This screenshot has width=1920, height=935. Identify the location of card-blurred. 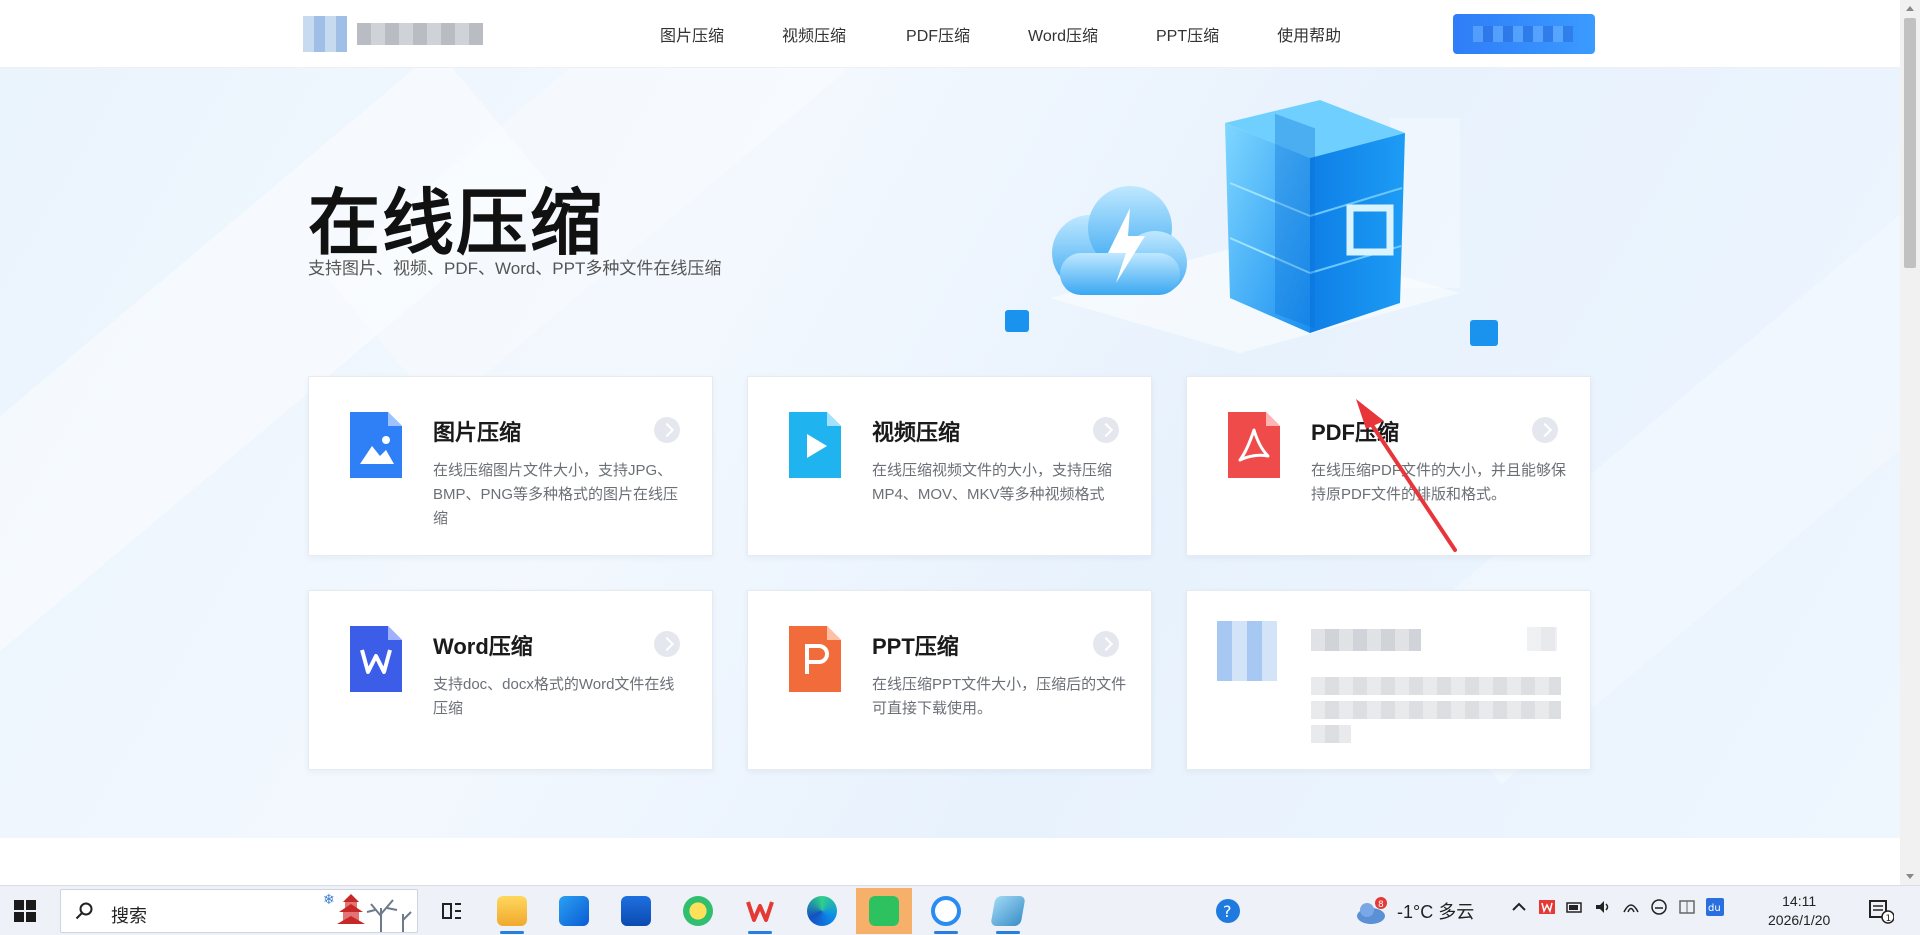
(1388, 680).